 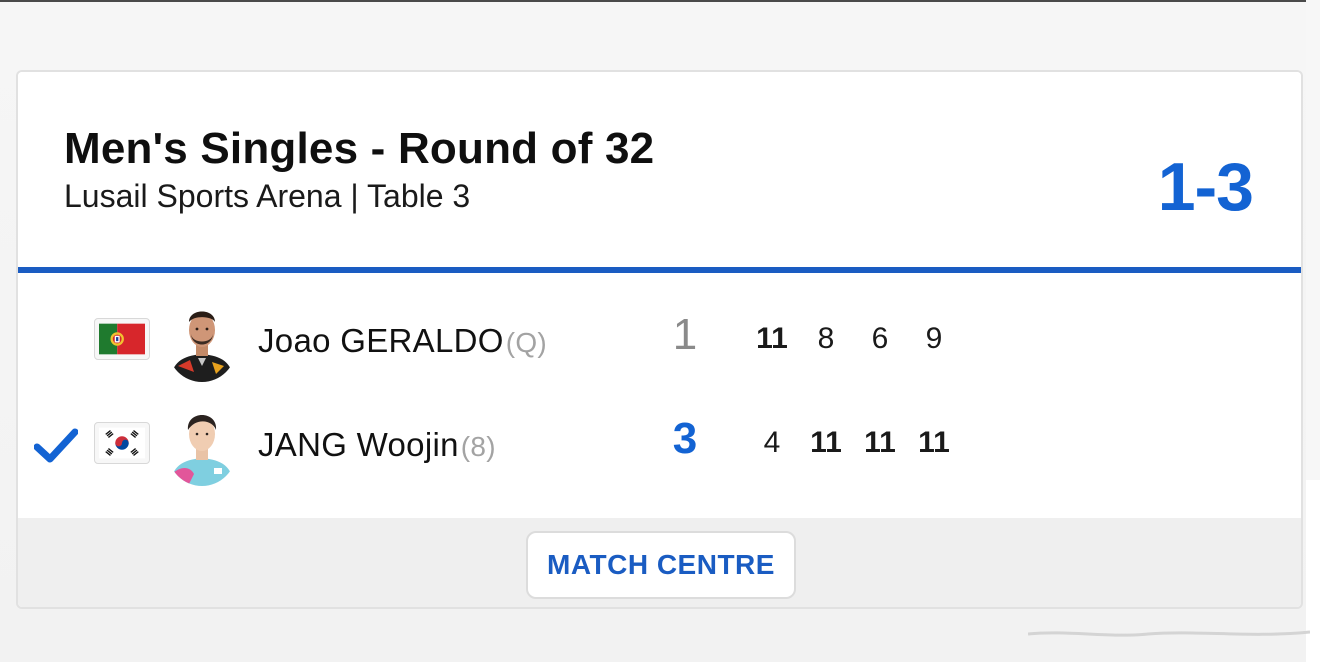 What do you see at coordinates (358, 444) in the screenshot?
I see `player-name-text: JANG Woojin` at bounding box center [358, 444].